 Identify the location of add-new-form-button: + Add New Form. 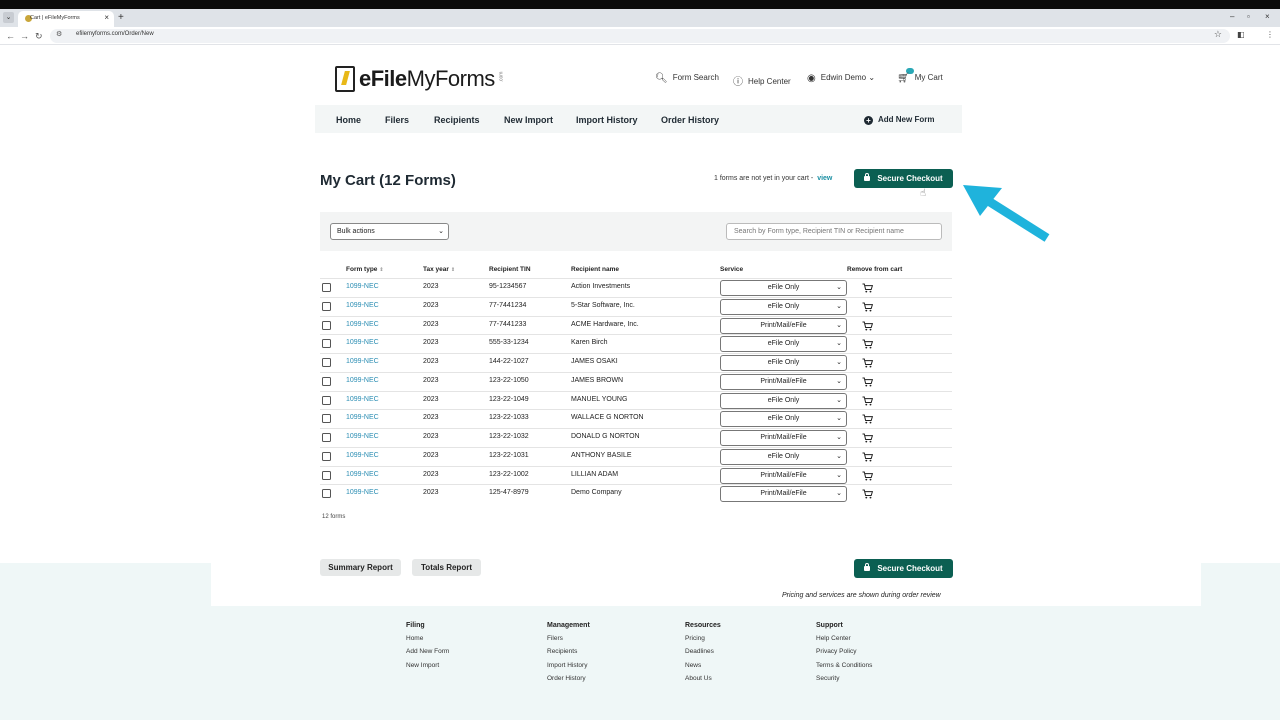
(899, 120).